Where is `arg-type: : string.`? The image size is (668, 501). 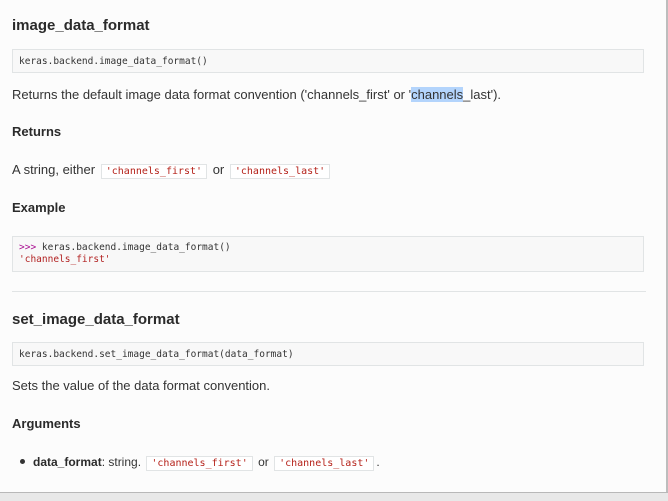
arg-type: : string. is located at coordinates (121, 462).